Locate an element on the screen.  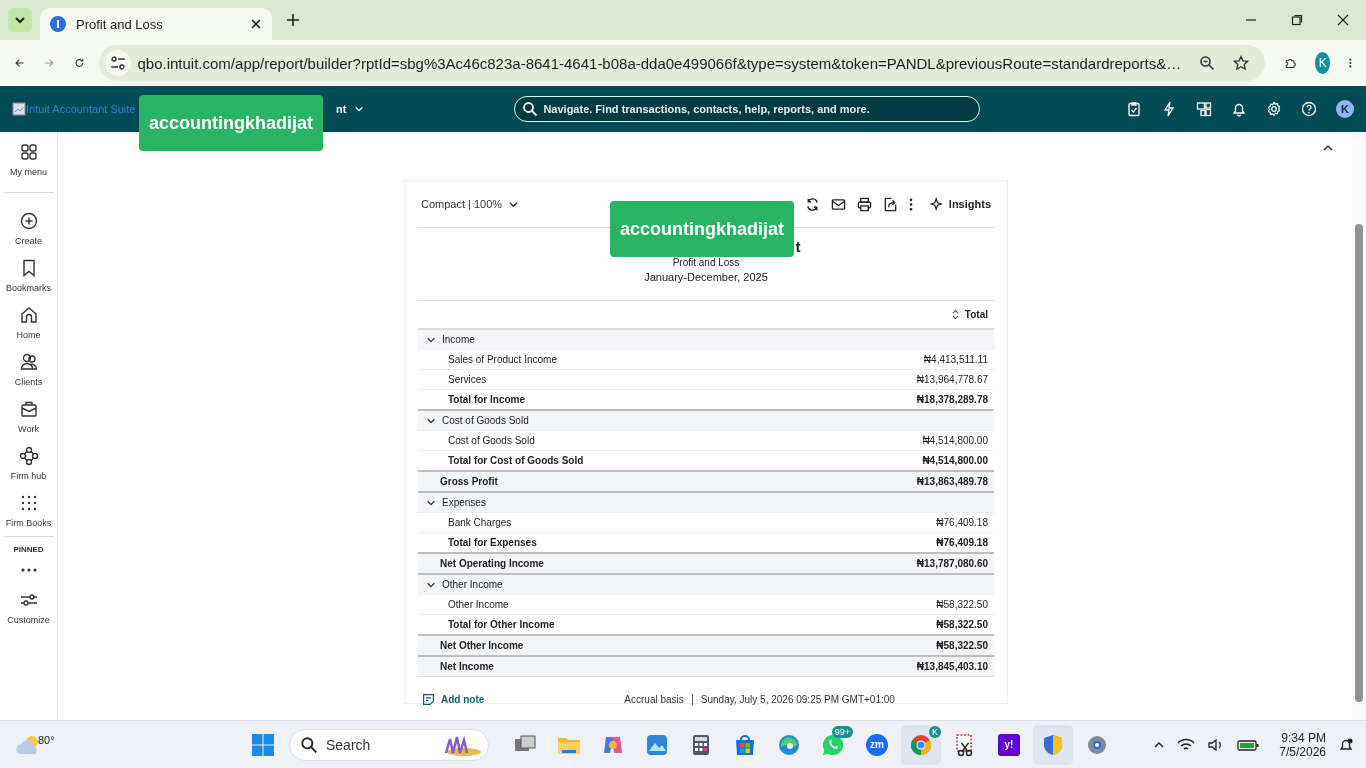
row-label: Bank Charges is located at coordinates (480, 522).